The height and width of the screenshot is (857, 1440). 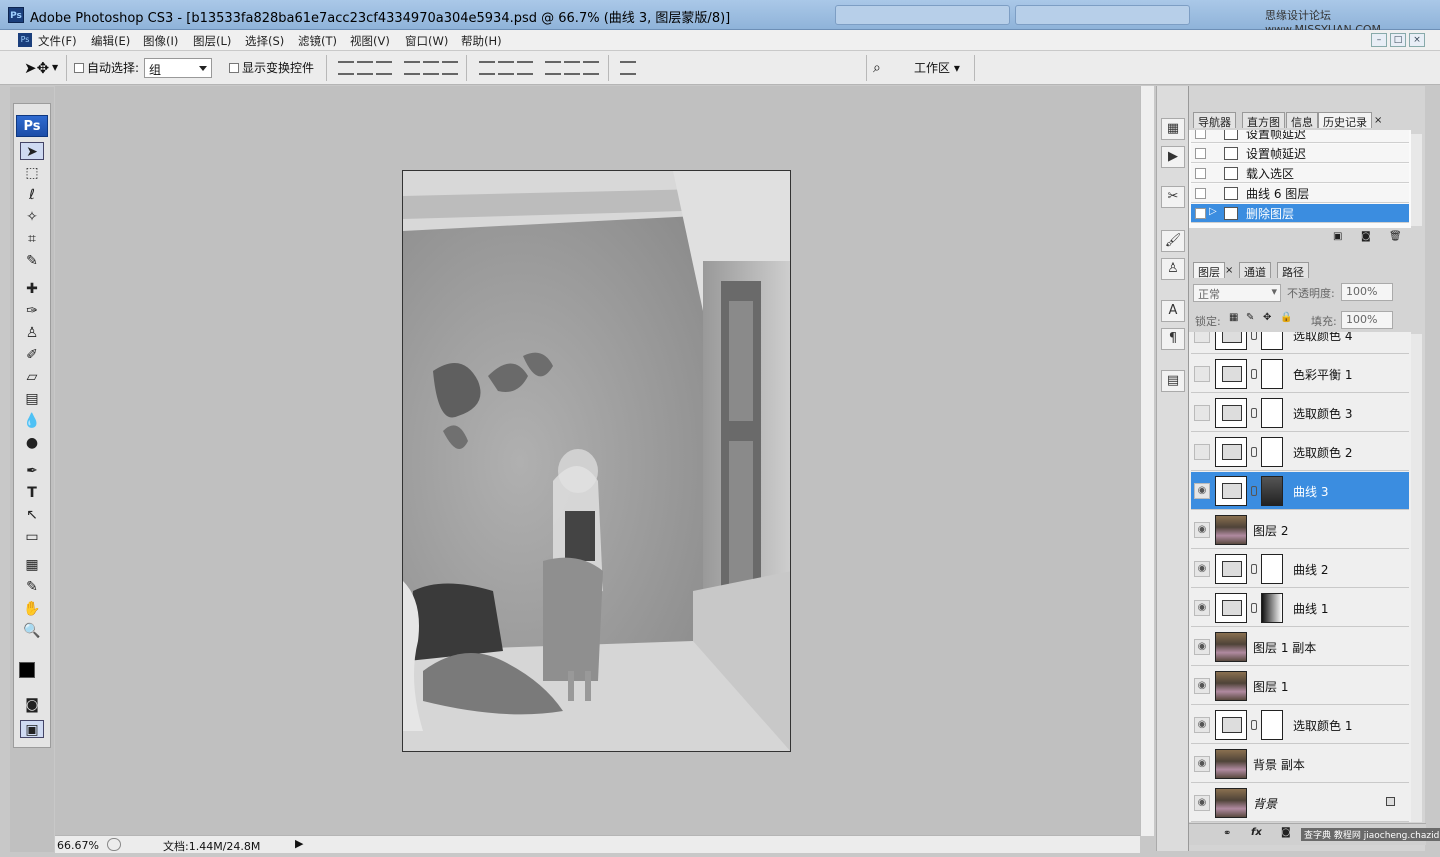 What do you see at coordinates (1300, 374) in the screenshot?
I see `layer-row: 色彩平衡 1` at bounding box center [1300, 374].